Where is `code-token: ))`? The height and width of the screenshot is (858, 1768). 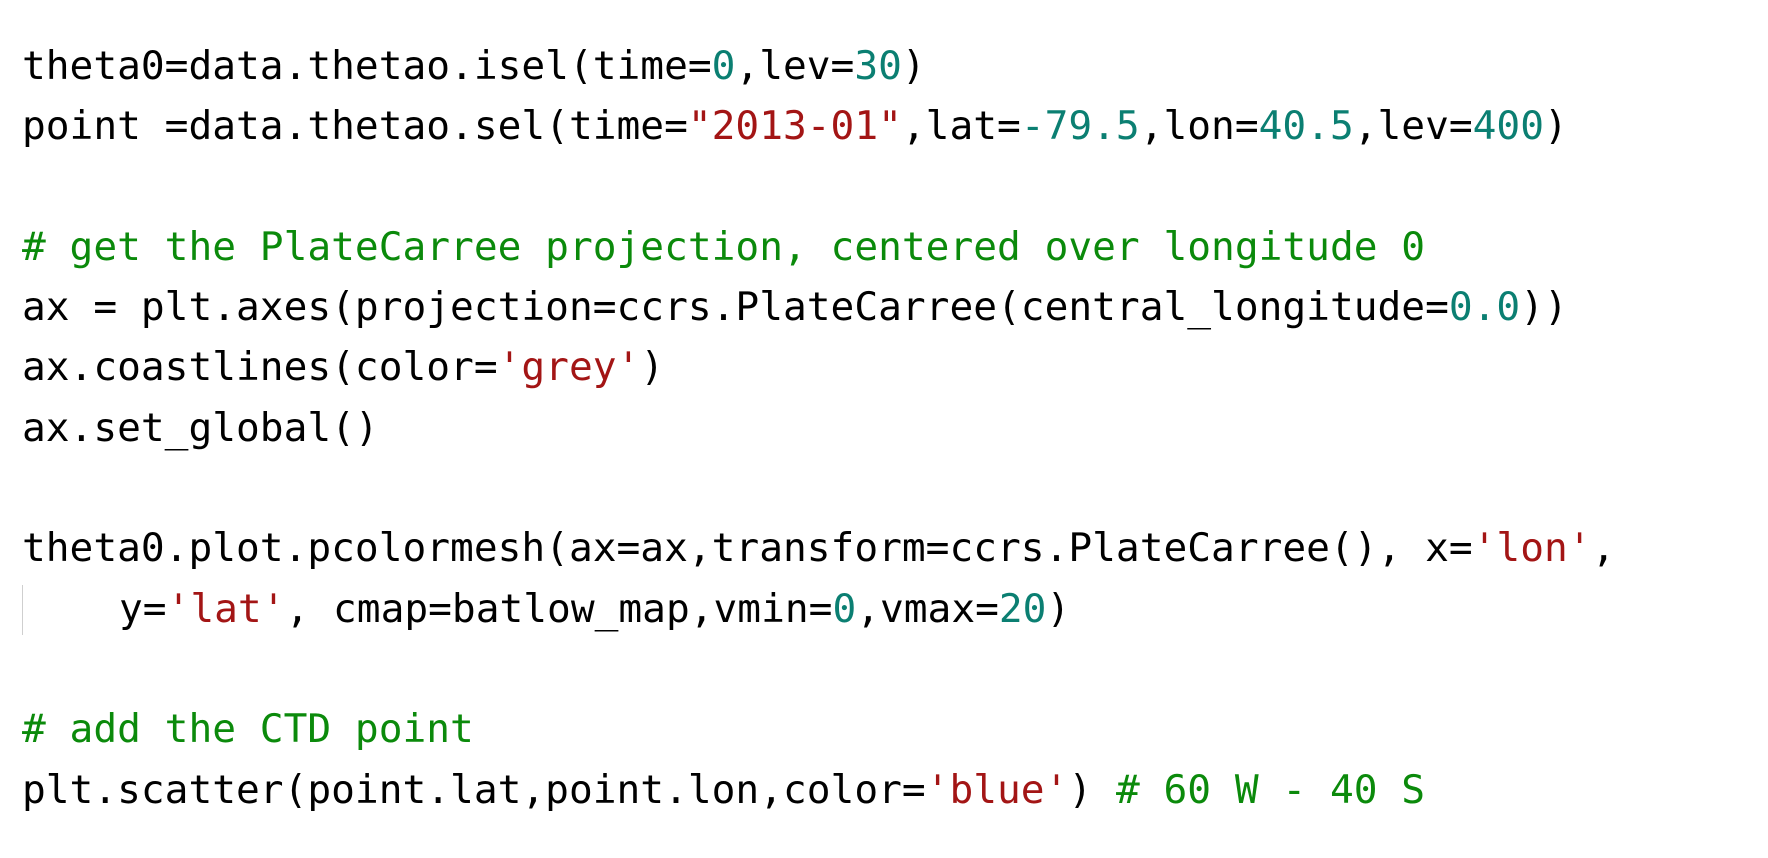
code-token: )) is located at coordinates (1544, 307).